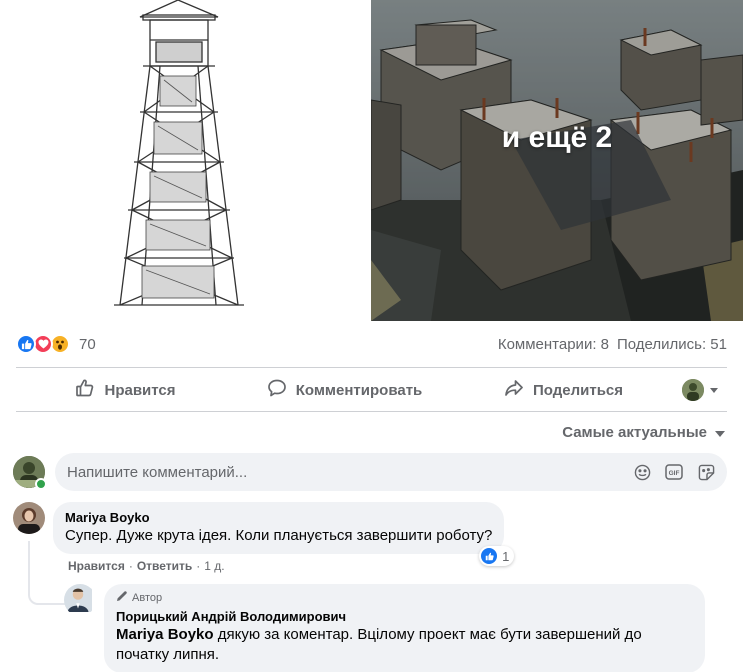 The width and height of the screenshot is (743, 672). What do you see at coordinates (634, 432) in the screenshot?
I see `sort-label: Самые актуальные` at bounding box center [634, 432].